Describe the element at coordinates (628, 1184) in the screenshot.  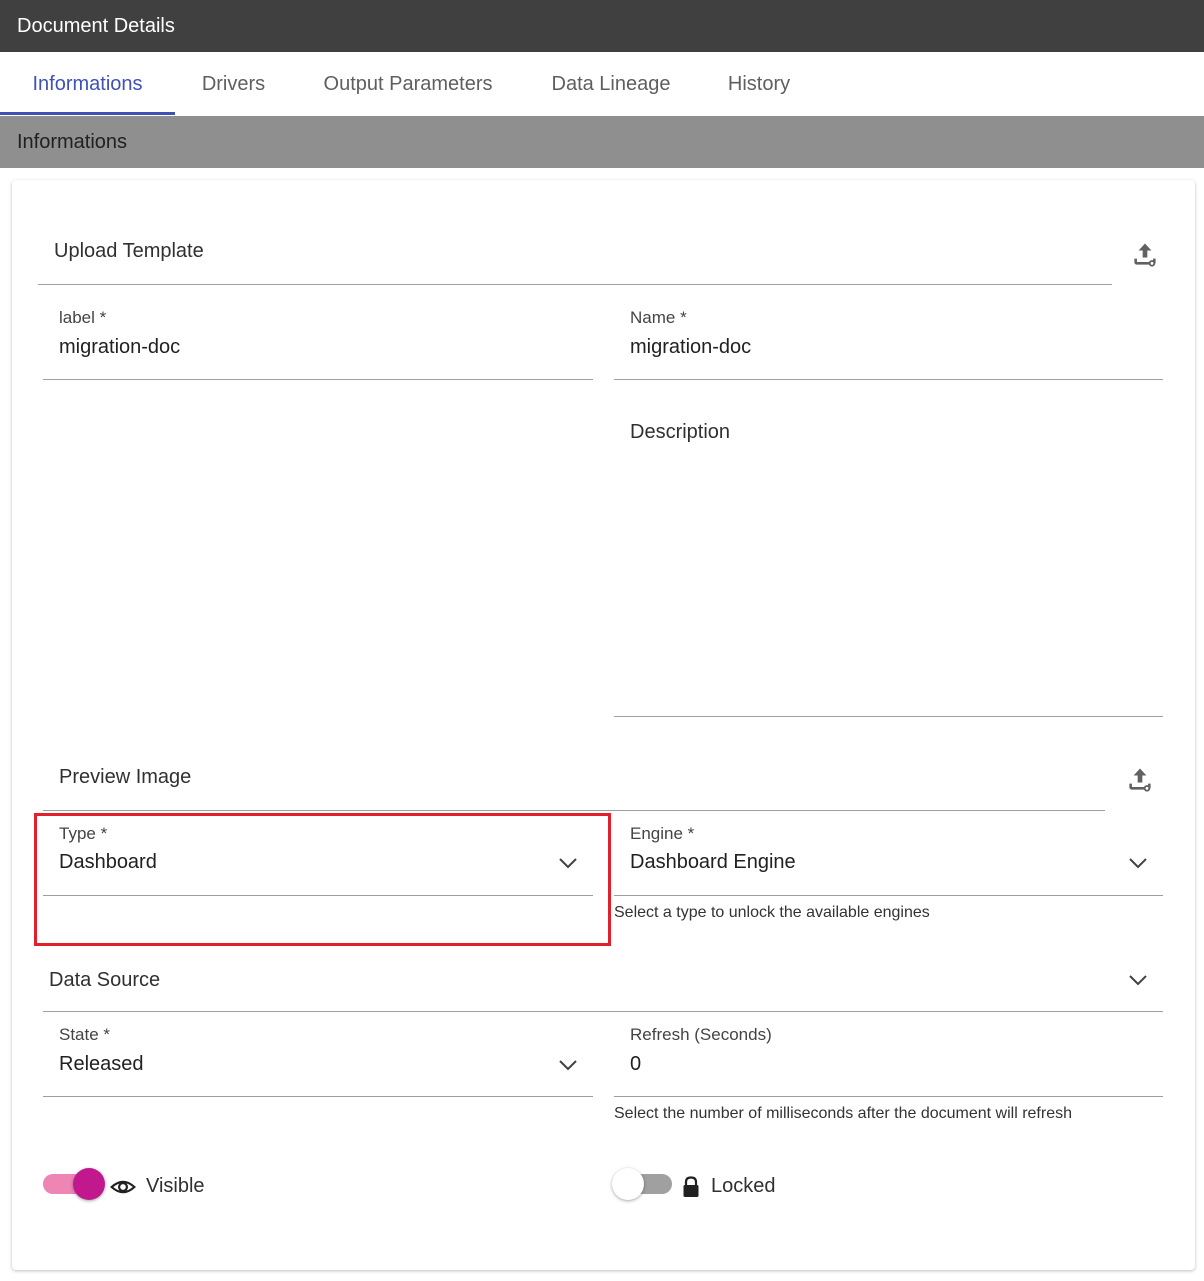
I see `locked-toggle-thumb` at that location.